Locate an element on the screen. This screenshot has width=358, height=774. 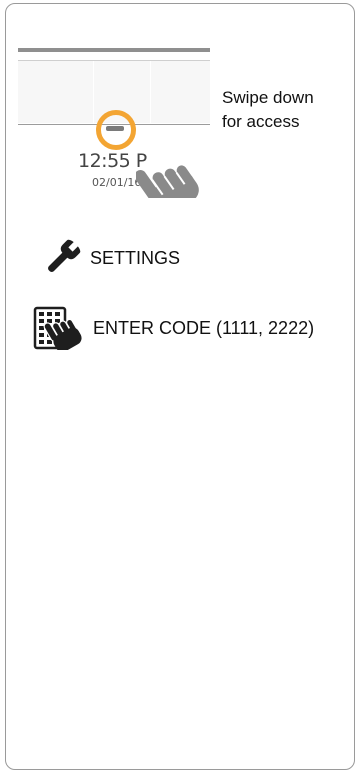
keypad-hand-icon is located at coordinates (57, 328).